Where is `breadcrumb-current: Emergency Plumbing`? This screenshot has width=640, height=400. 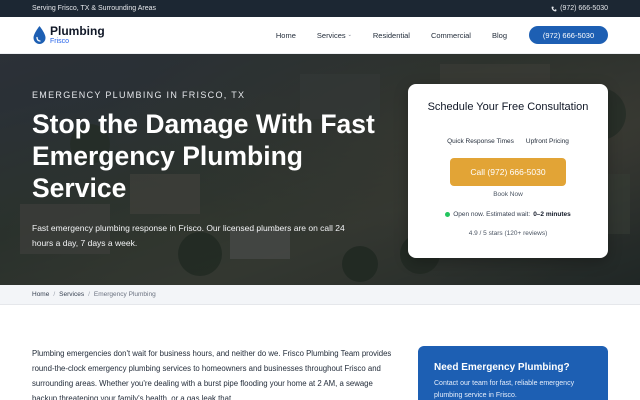
breadcrumb-current: Emergency Plumbing is located at coordinates (124, 294).